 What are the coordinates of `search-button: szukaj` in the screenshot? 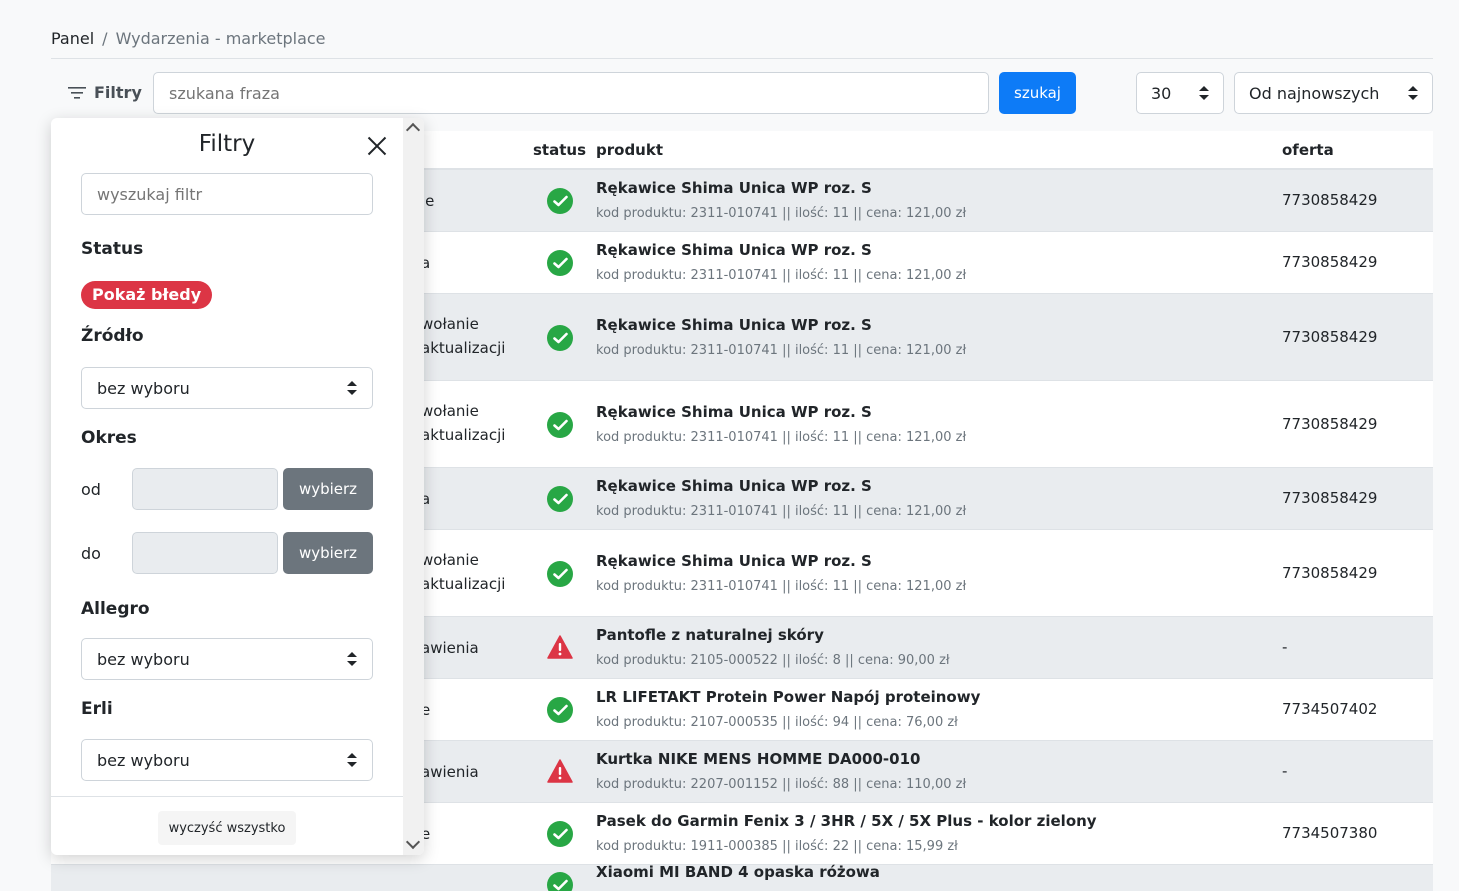 It's located at (1037, 93).